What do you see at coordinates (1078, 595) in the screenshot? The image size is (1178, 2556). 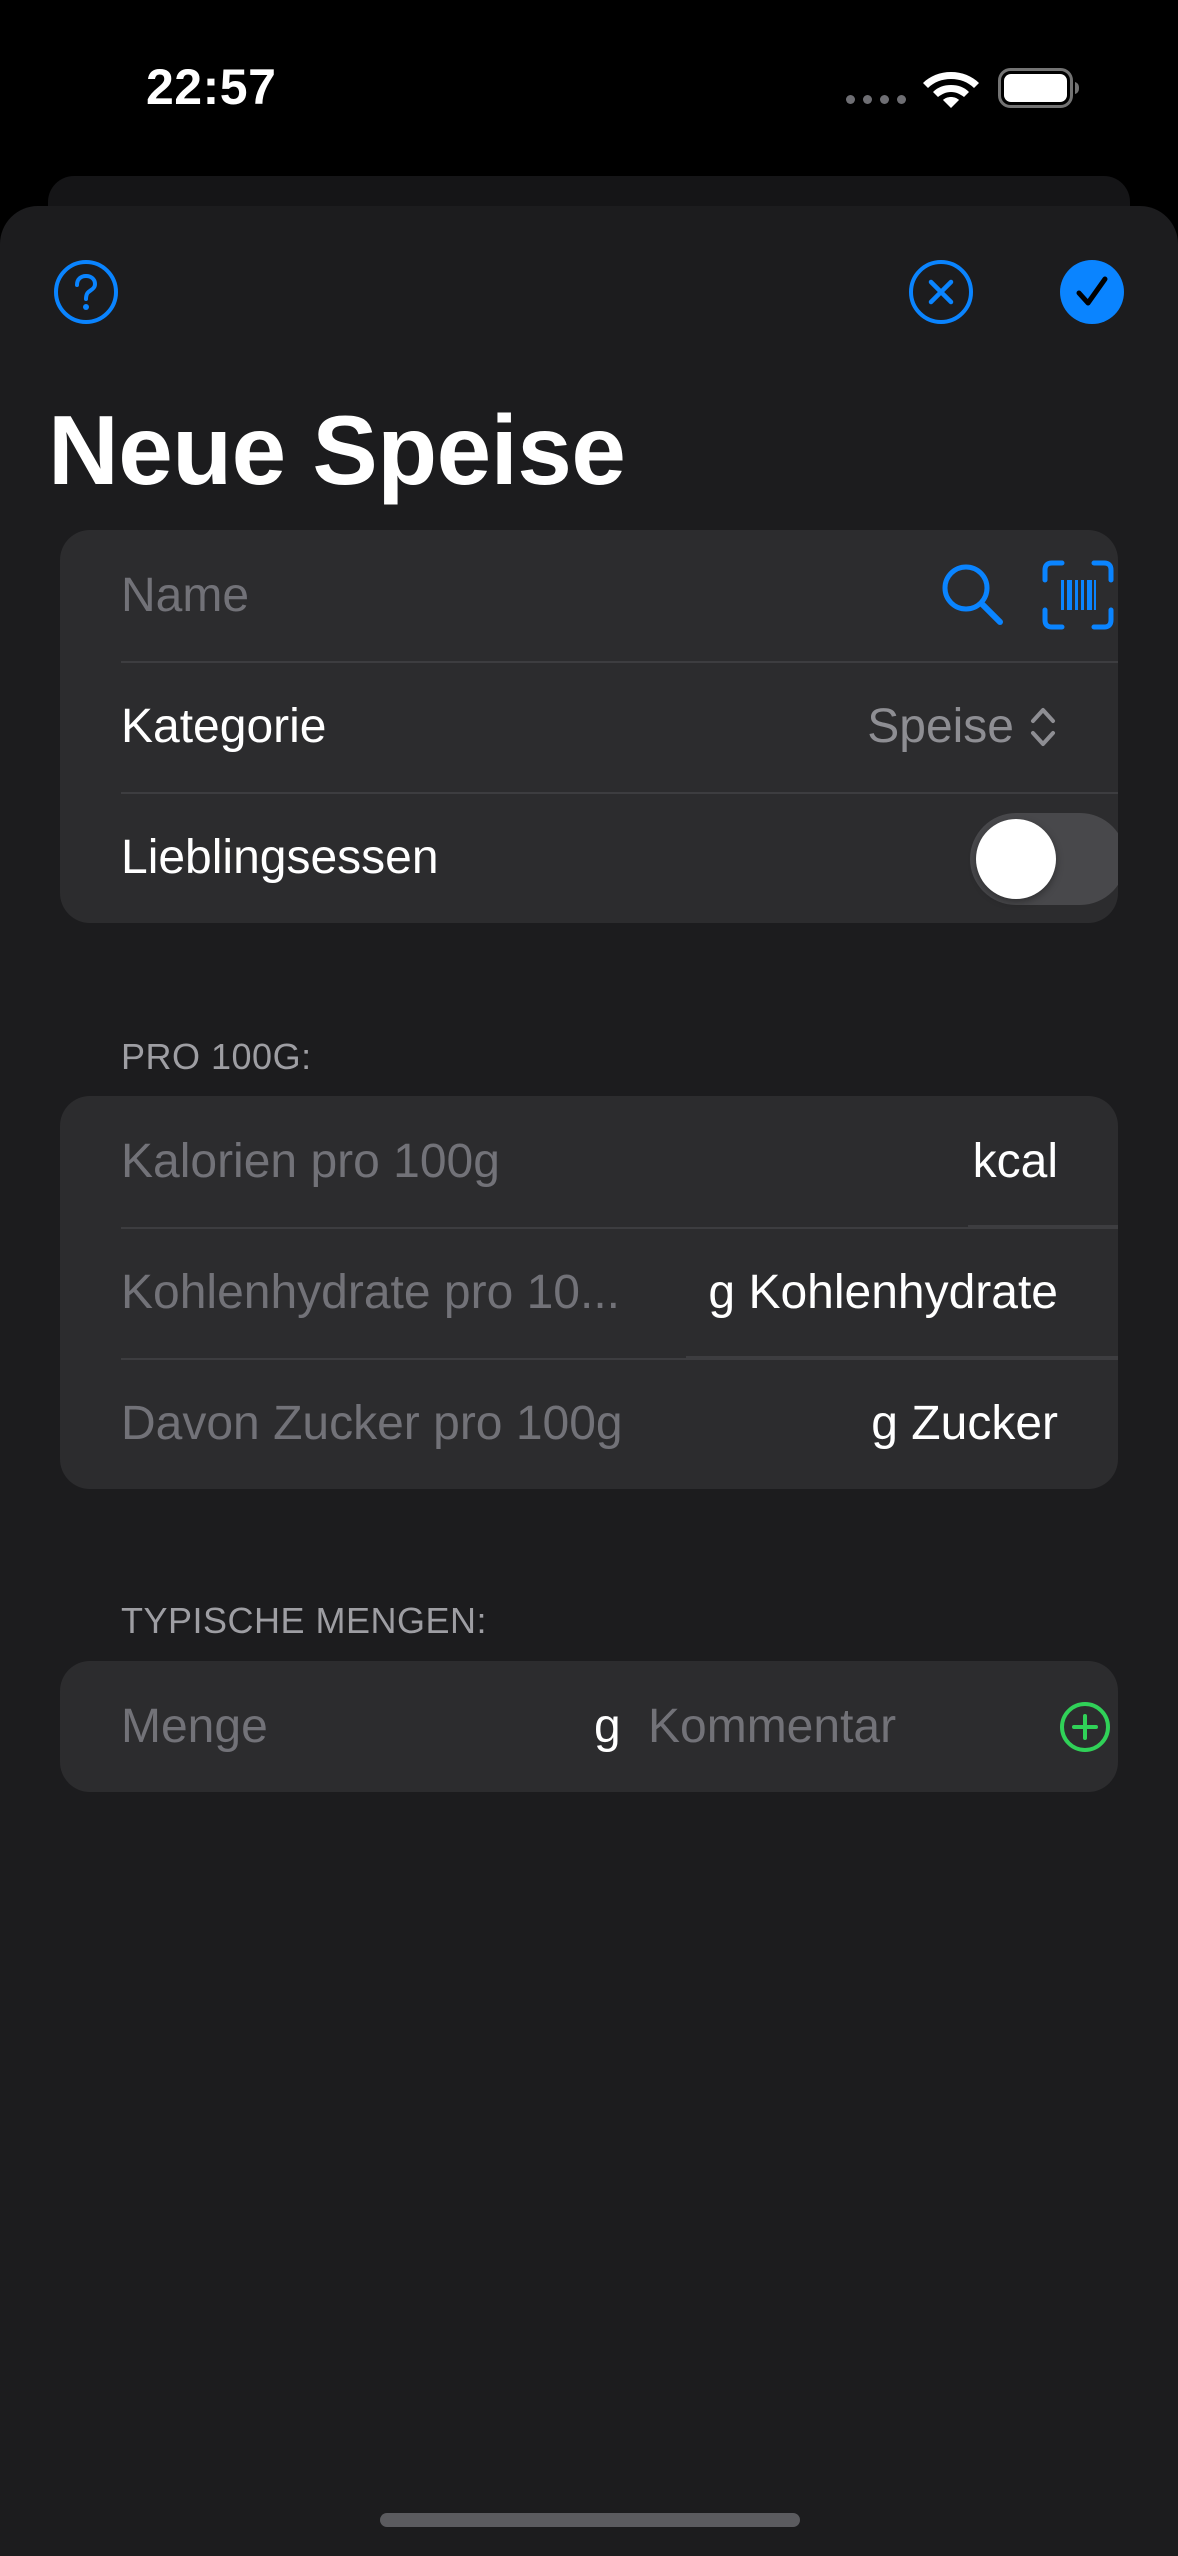 I see `barcode-scan-icon` at bounding box center [1078, 595].